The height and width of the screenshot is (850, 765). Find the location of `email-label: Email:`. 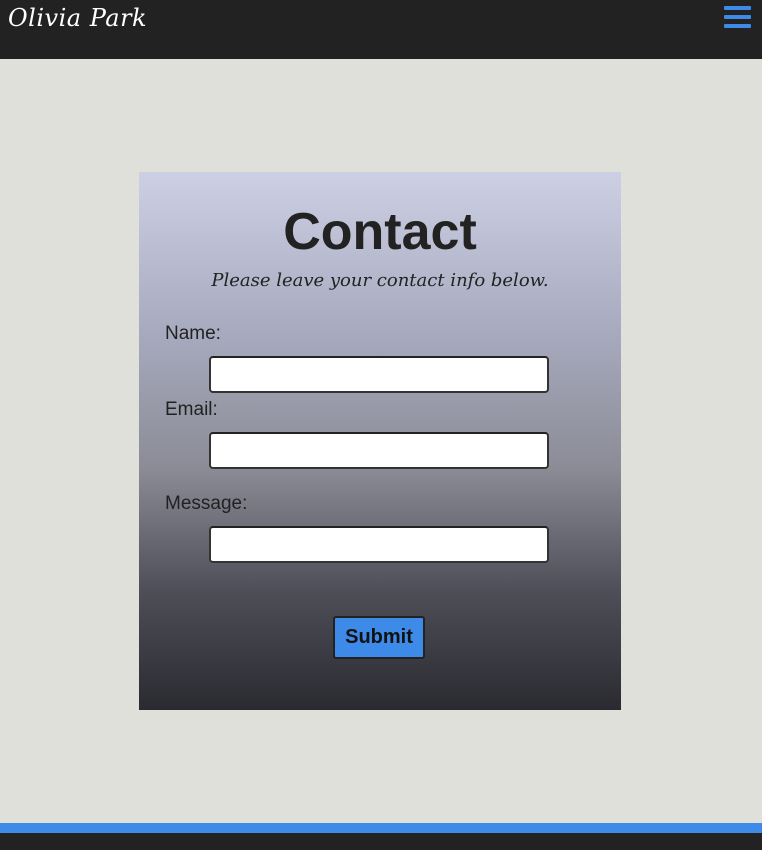

email-label: Email: is located at coordinates (191, 409).